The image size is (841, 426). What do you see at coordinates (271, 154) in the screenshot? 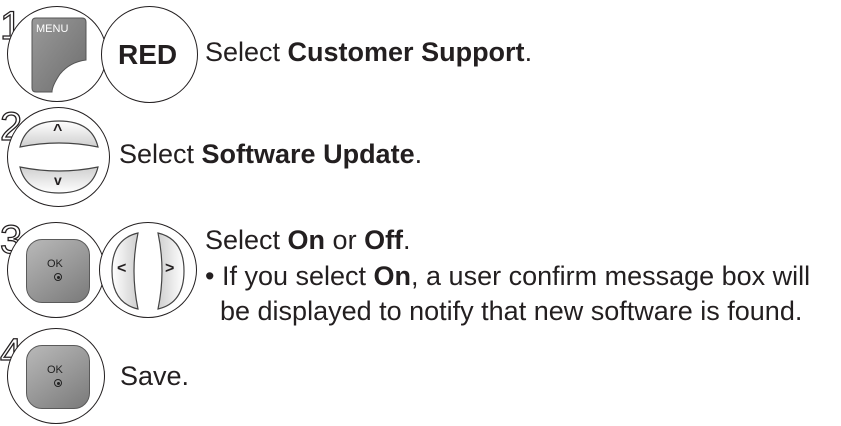
I see `step2-text: Select Software Update.` at bounding box center [271, 154].